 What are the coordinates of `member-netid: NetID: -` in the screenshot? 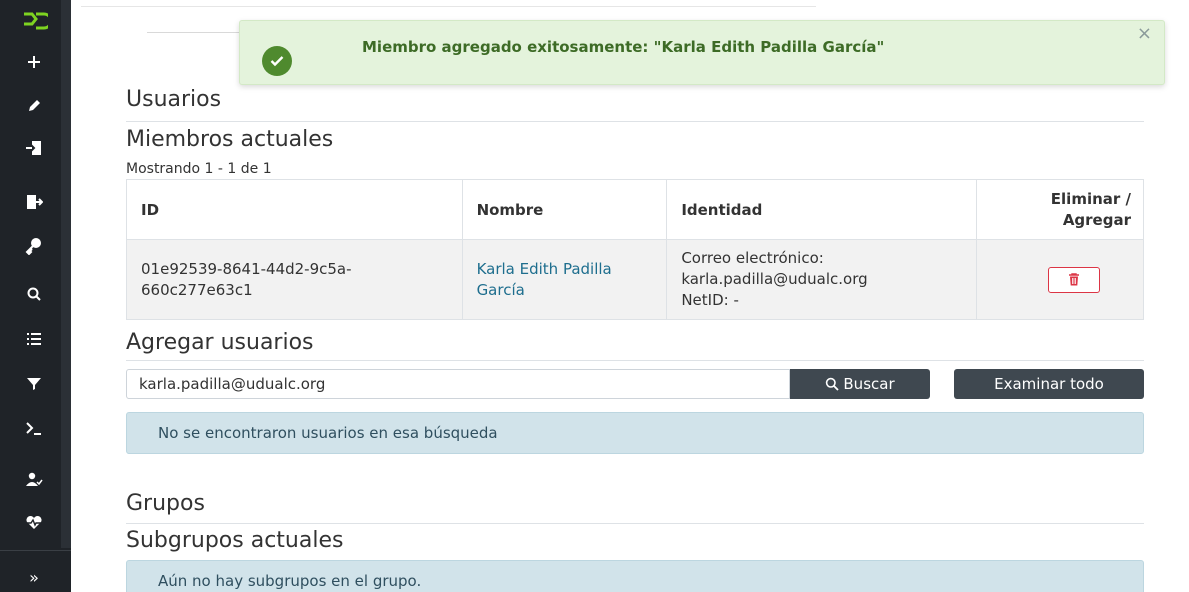 It's located at (710, 300).